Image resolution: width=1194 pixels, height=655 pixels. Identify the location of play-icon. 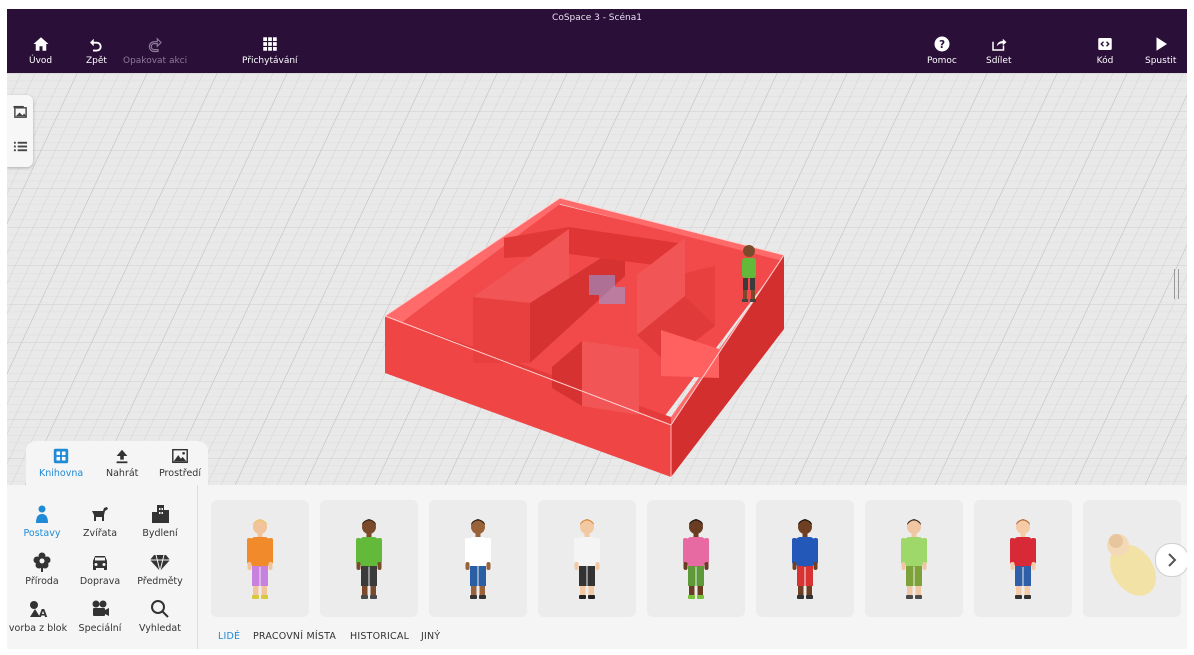
(1161, 44).